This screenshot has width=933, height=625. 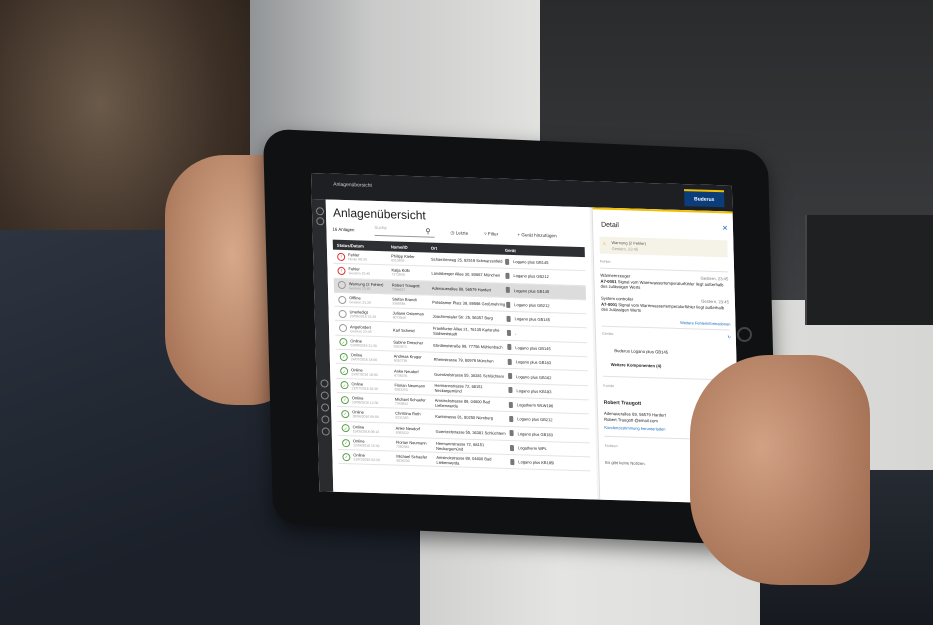 What do you see at coordinates (320, 221) in the screenshot?
I see `list-icon` at bounding box center [320, 221].